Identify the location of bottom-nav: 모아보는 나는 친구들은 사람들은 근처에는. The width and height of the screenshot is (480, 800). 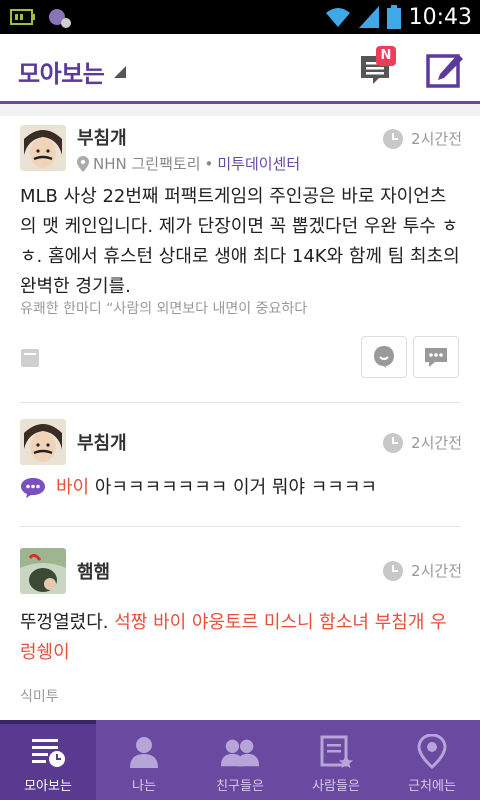
(240, 760).